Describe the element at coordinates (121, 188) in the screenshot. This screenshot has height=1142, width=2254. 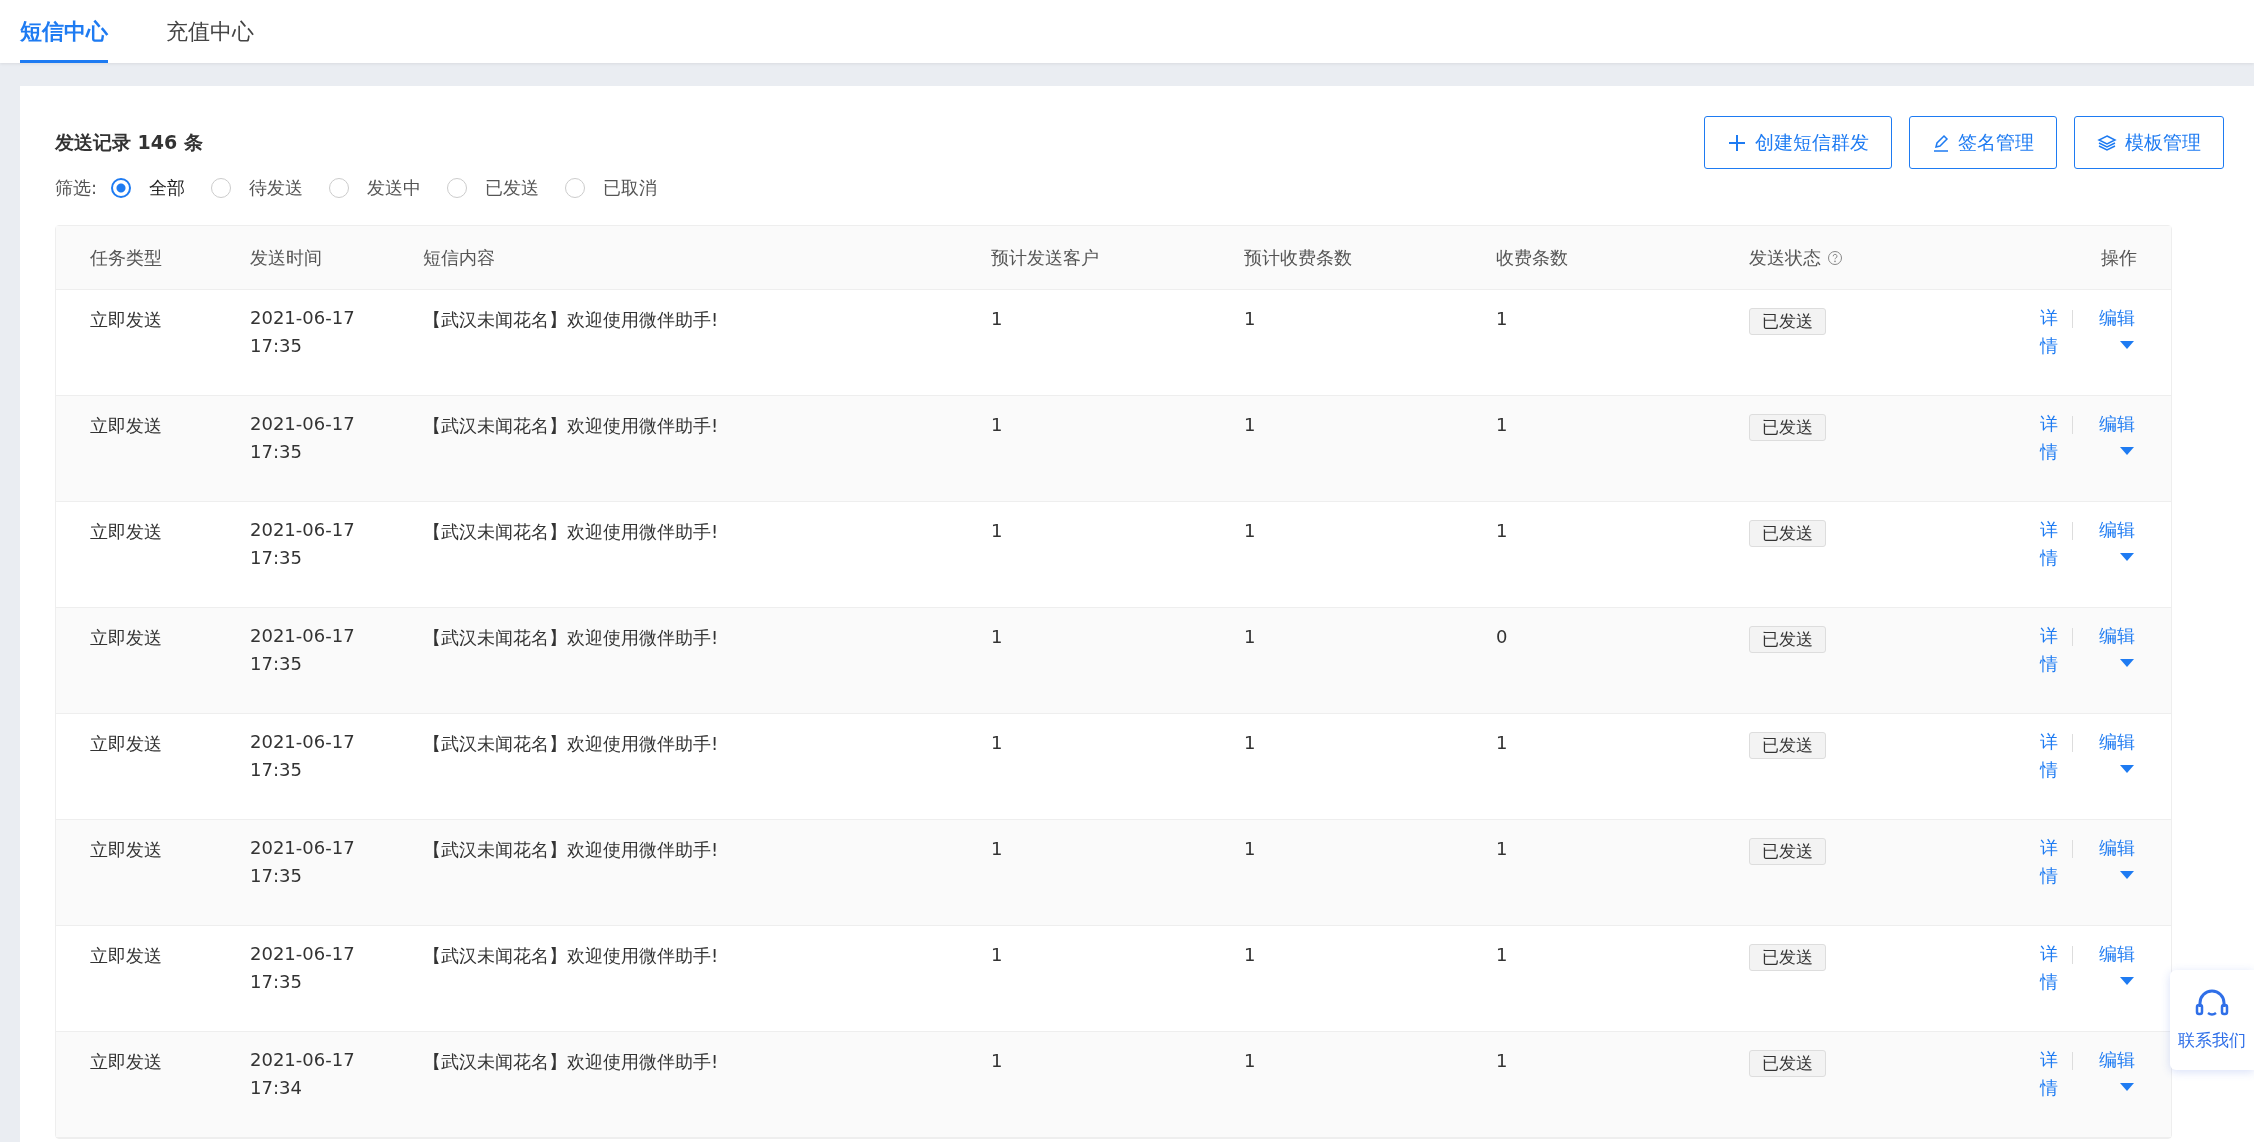
I see `radio-button` at that location.